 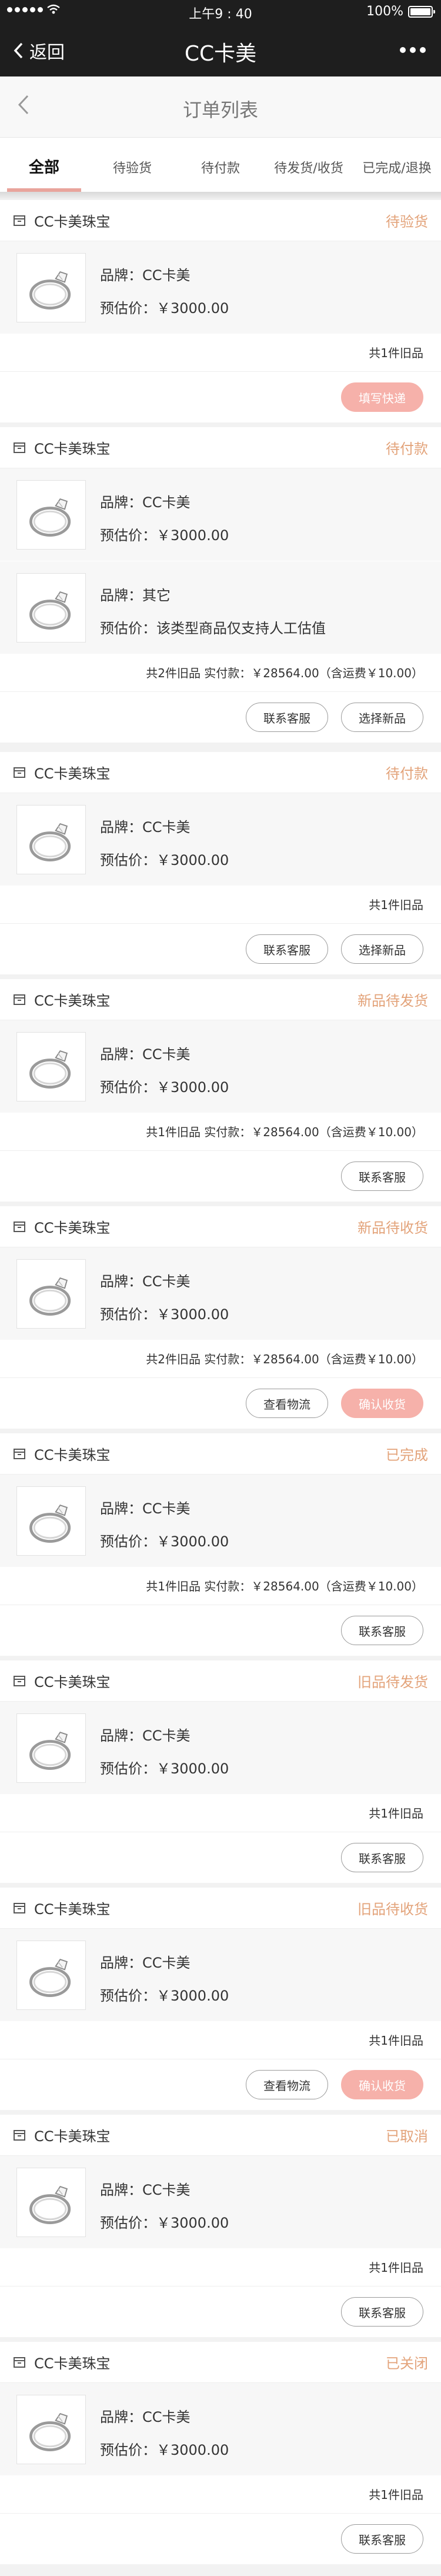 What do you see at coordinates (407, 449) in the screenshot?
I see `order-status: 待付款` at bounding box center [407, 449].